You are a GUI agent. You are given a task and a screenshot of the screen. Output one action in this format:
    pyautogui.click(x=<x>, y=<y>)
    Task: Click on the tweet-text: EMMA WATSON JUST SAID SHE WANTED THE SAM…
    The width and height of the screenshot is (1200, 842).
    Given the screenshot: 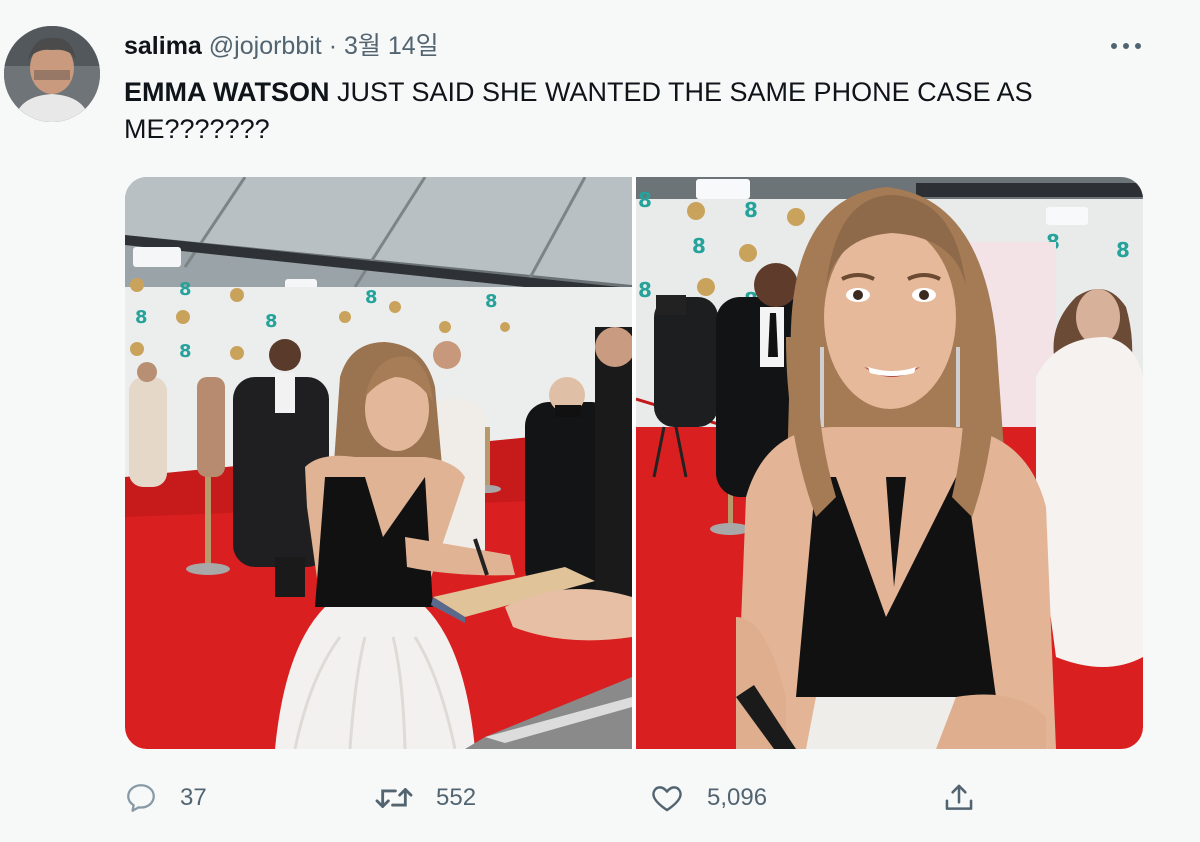 What is the action you would take?
    pyautogui.click(x=629, y=111)
    